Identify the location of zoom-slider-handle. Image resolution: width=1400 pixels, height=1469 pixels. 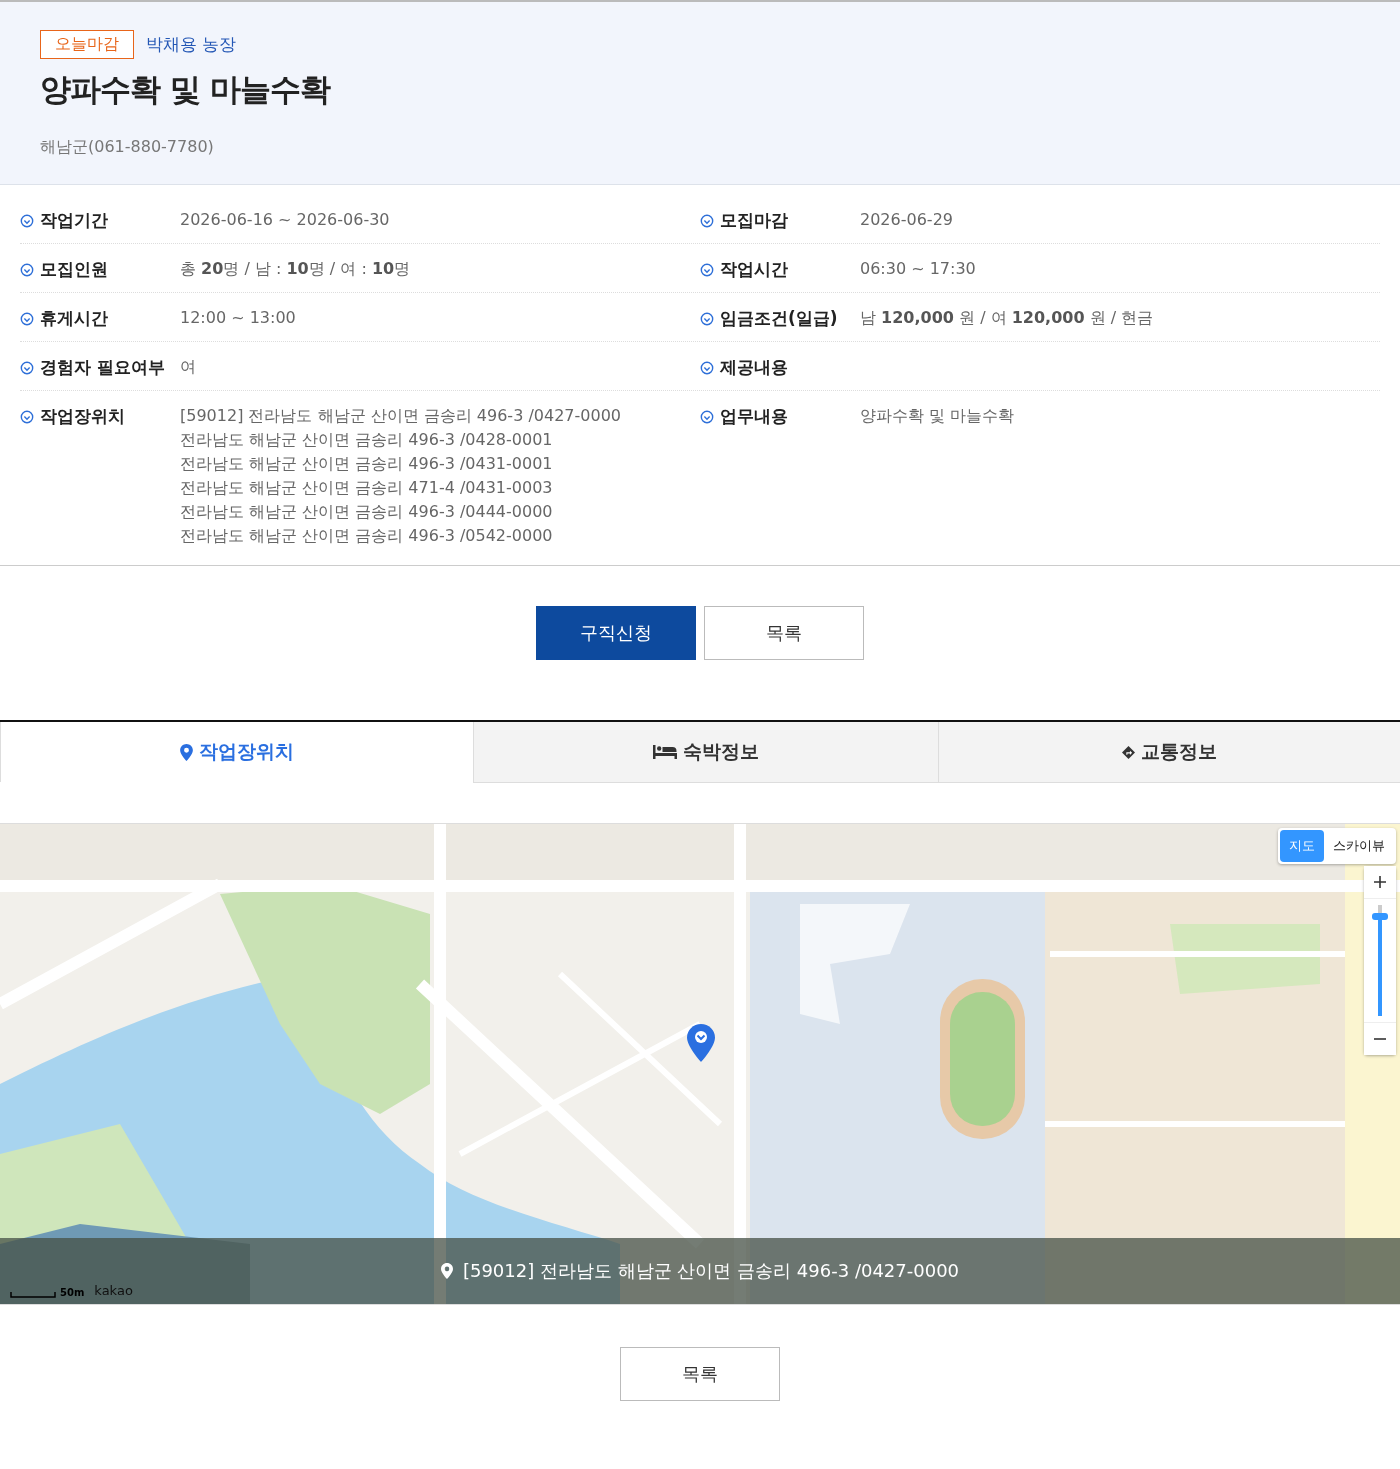
(1380, 917).